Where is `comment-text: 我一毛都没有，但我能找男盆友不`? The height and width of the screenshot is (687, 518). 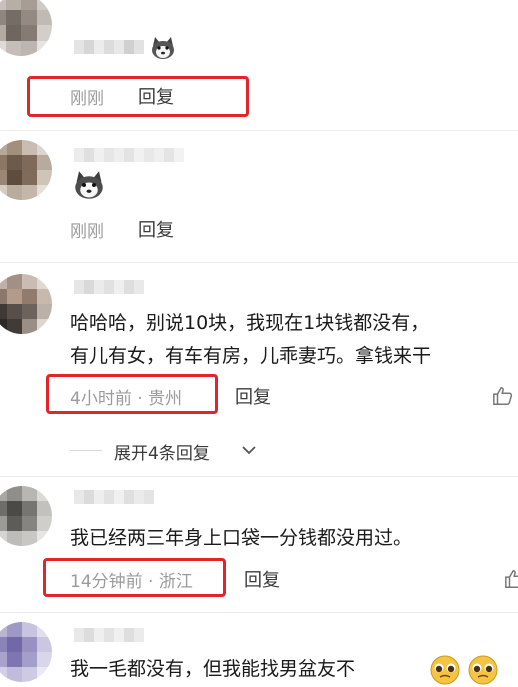 comment-text: 我一毛都没有，但我能找男盆友不 is located at coordinates (213, 669).